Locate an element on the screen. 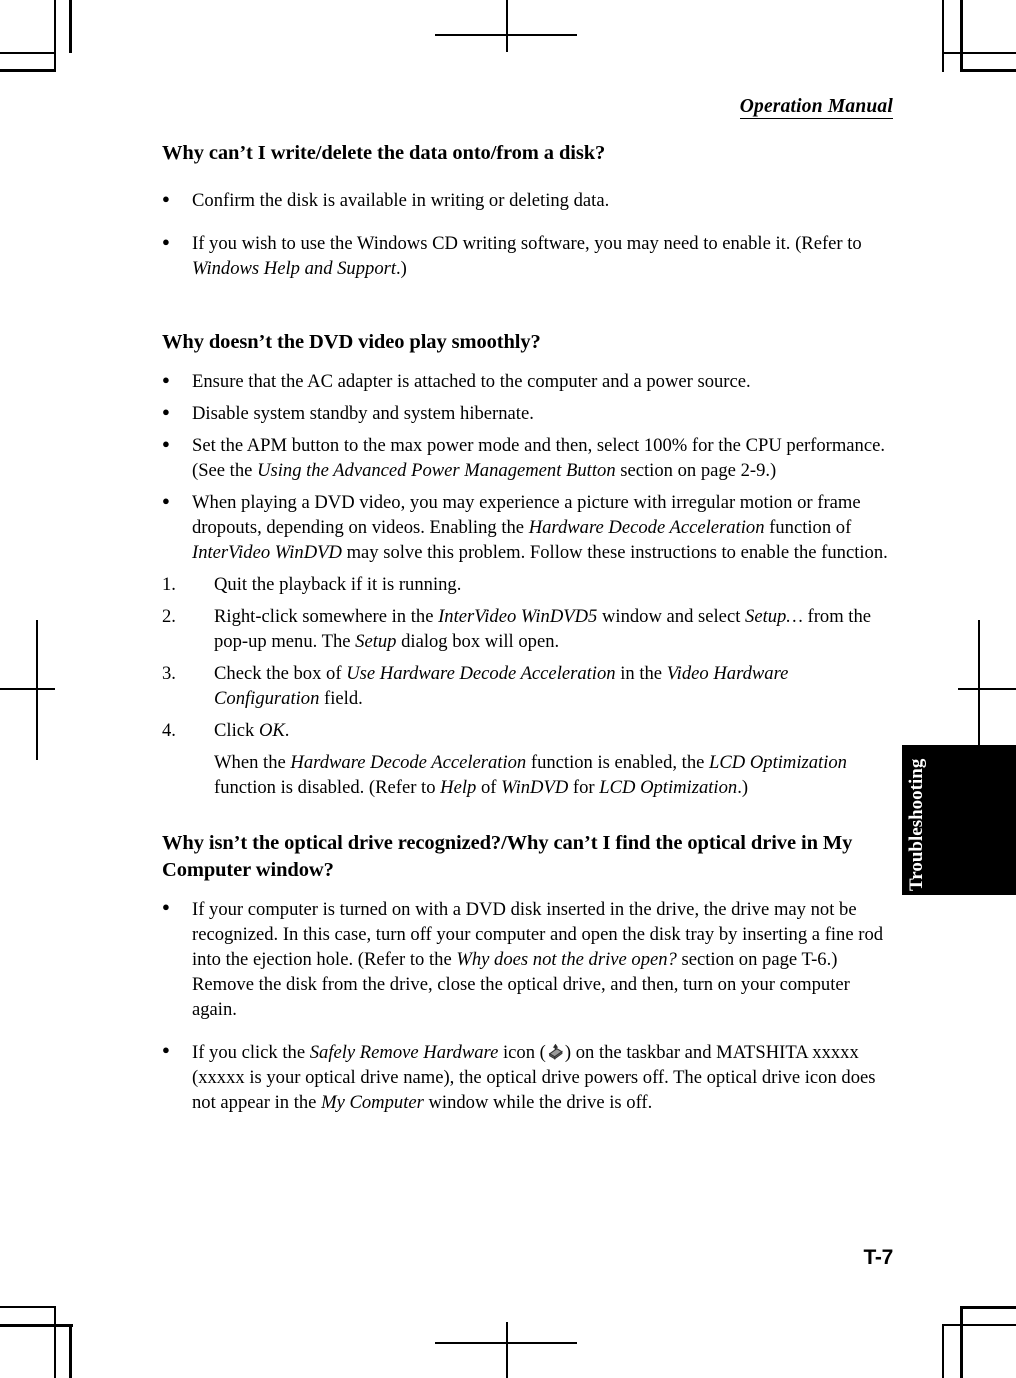 Image resolution: width=1016 pixels, height=1378 pixels. bottom-right-thick-horizontal is located at coordinates (988, 1307).